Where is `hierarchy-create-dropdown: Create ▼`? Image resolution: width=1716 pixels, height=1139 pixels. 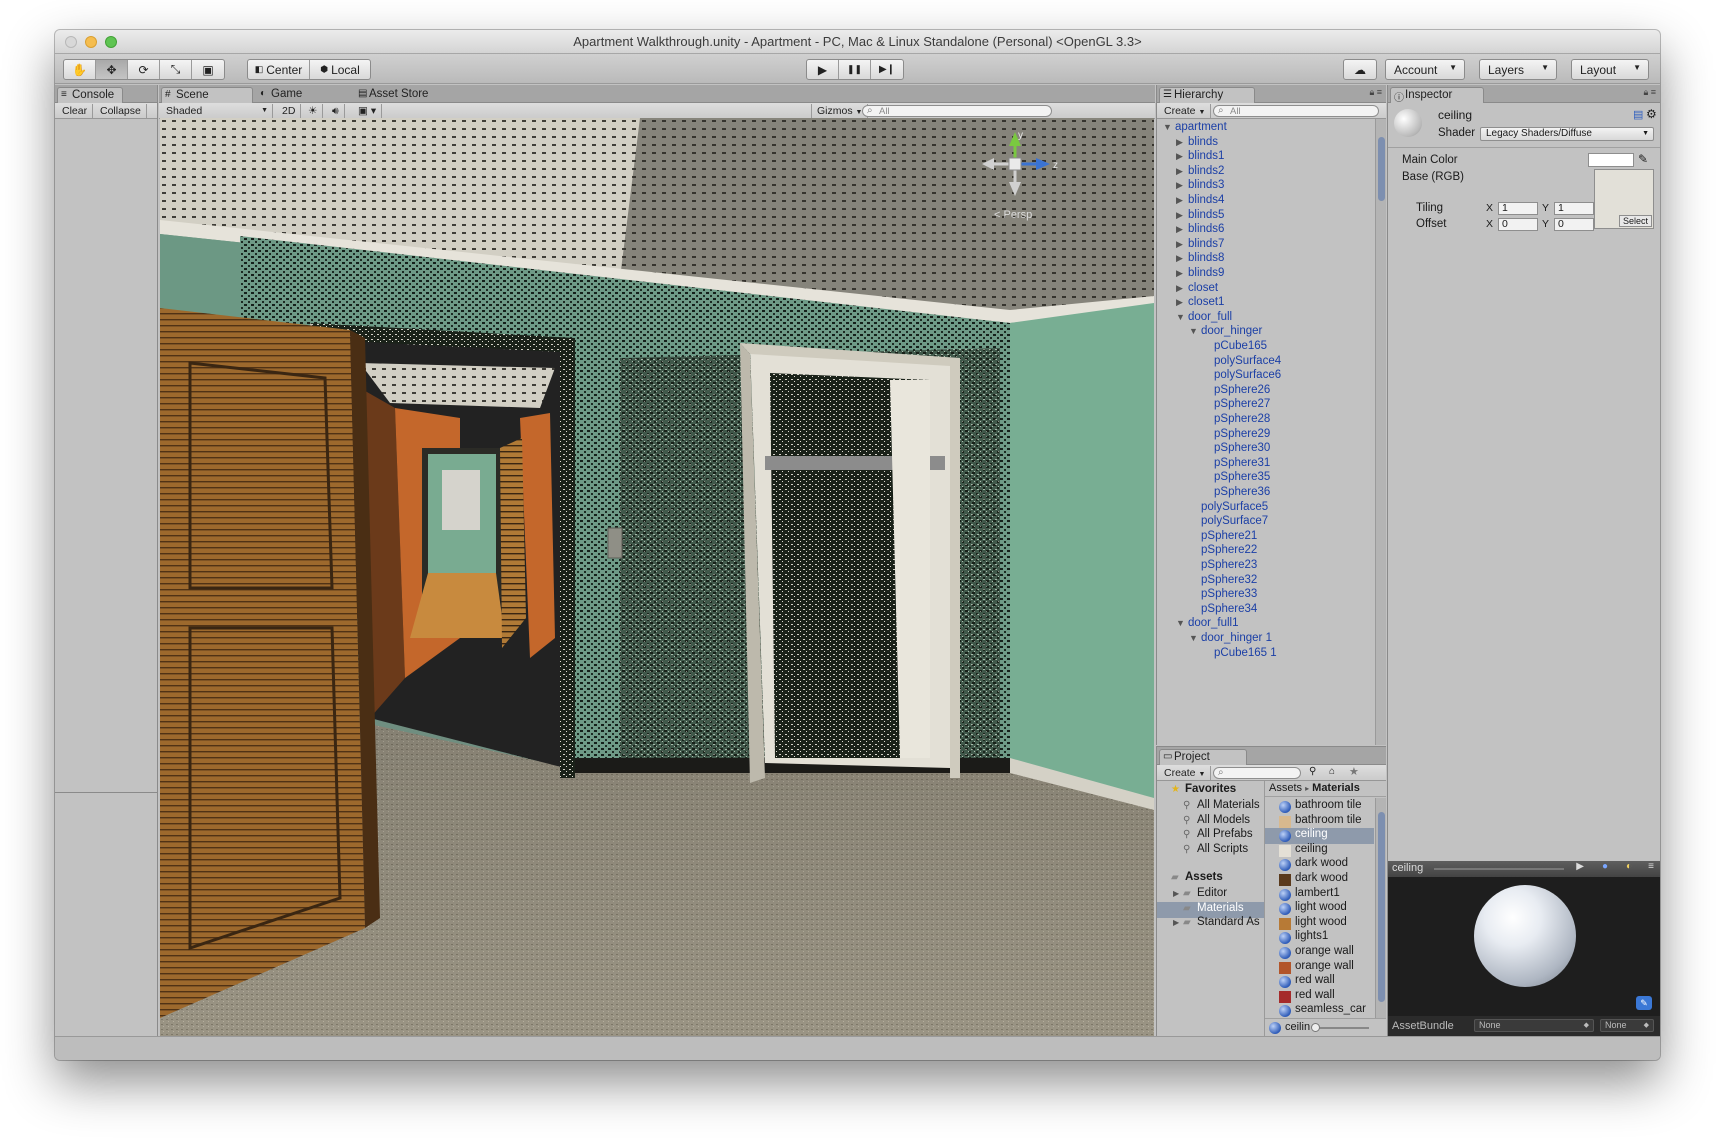 hierarchy-create-dropdown: Create ▼ is located at coordinates (1185, 111).